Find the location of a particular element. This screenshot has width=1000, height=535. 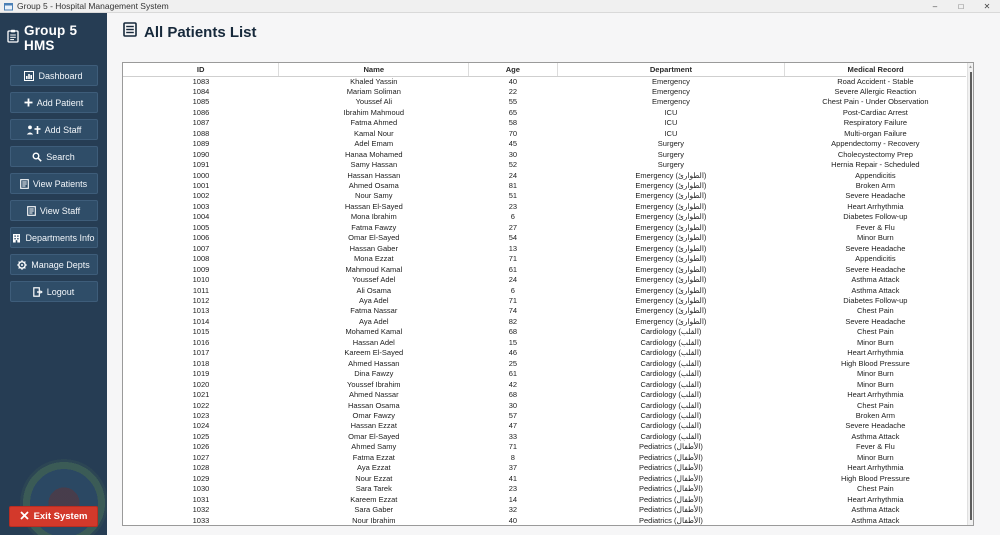

sidebar-item-label: Departments Info is located at coordinates (60, 237).